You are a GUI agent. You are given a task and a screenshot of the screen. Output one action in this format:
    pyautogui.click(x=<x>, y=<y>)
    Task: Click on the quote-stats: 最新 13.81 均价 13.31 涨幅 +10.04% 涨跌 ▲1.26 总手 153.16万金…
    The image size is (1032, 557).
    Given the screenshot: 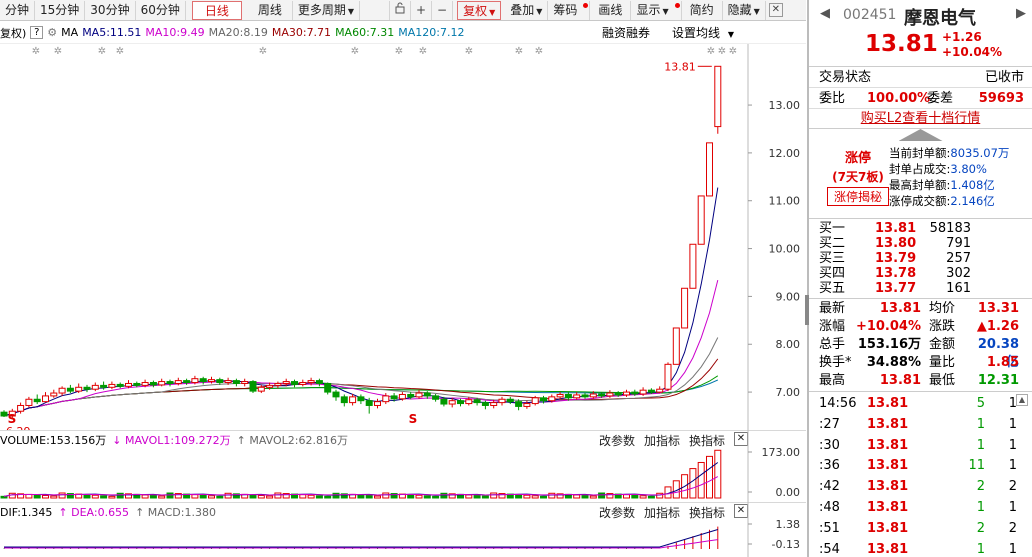 What is the action you would take?
    pyautogui.click(x=920, y=345)
    